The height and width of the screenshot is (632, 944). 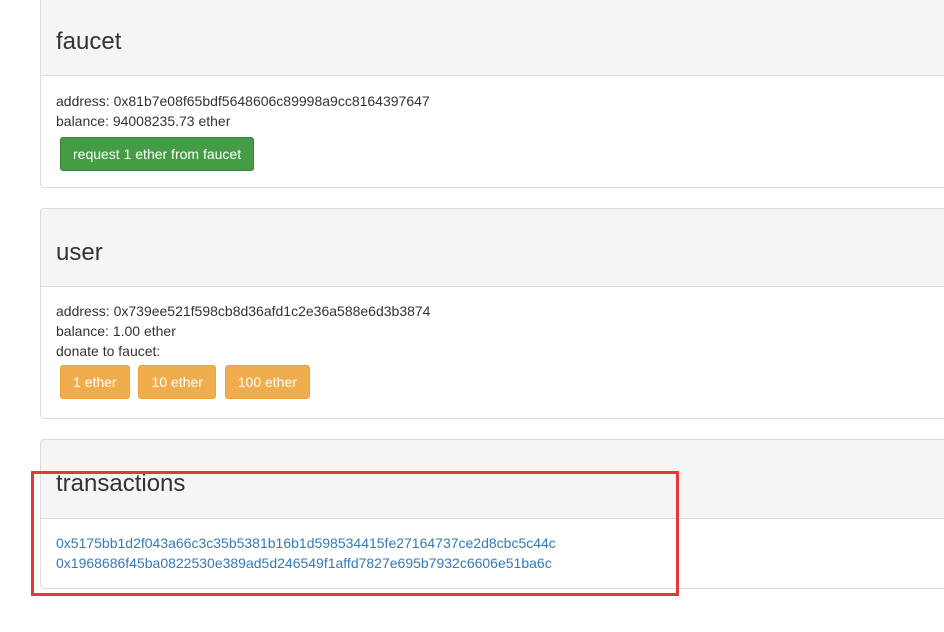 I want to click on transactions-title: transactions, so click(x=121, y=483).